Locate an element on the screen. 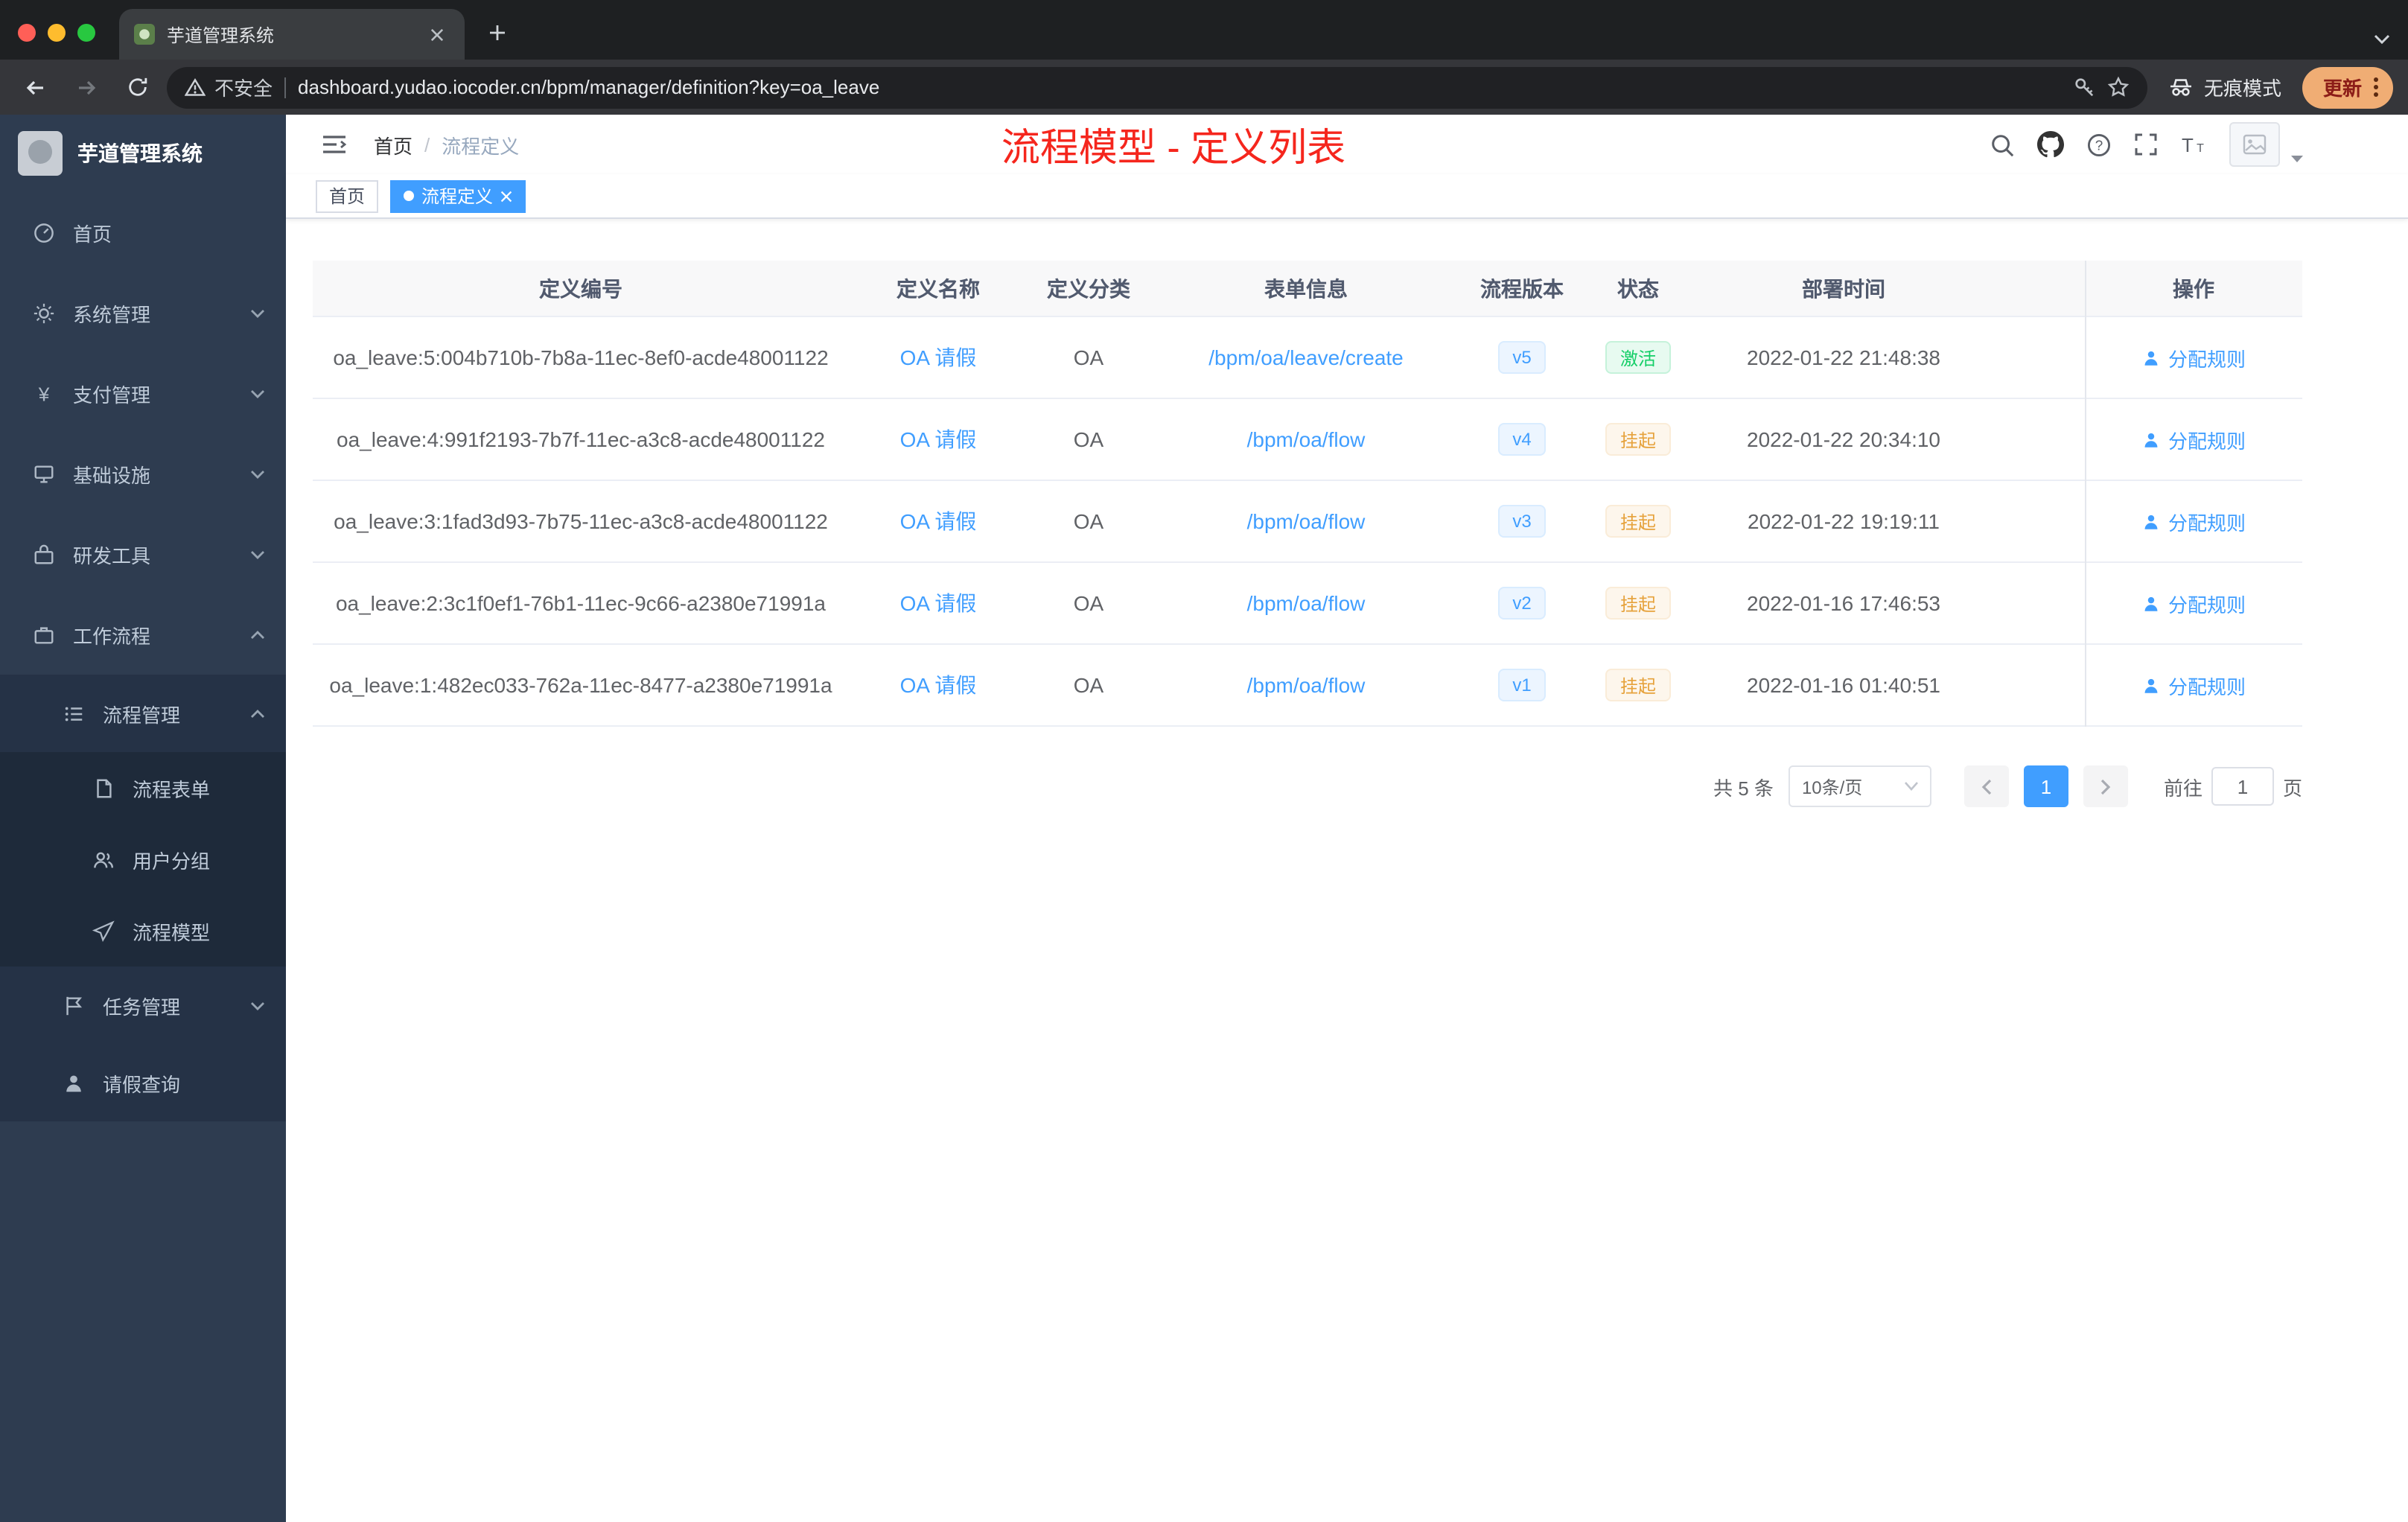 The image size is (2408, 1522). update-button: 更新 is located at coordinates (2347, 87).